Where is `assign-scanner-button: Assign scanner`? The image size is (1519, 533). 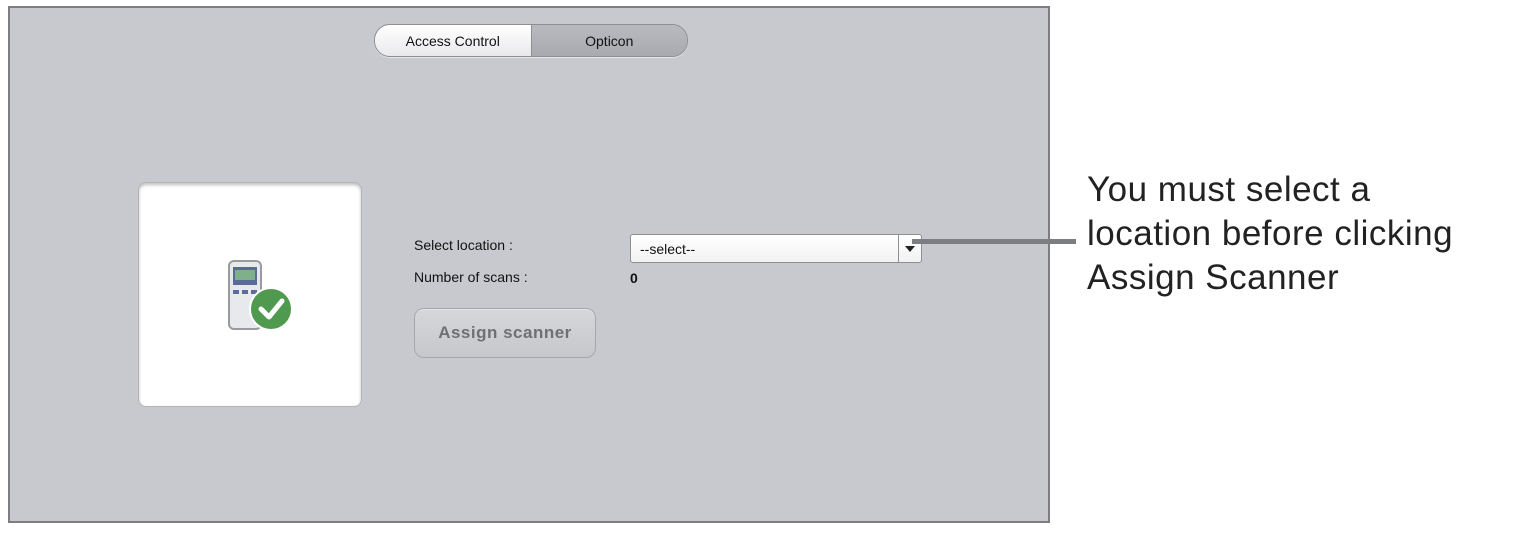 assign-scanner-button: Assign scanner is located at coordinates (505, 333).